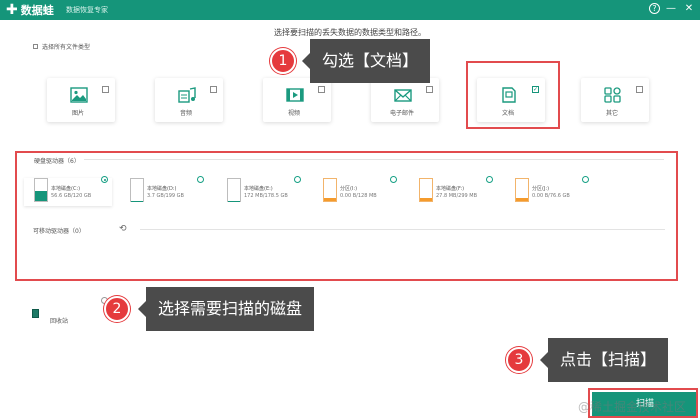 Image resolution: width=700 pixels, height=420 pixels. Describe the element at coordinates (71, 196) in the screenshot. I see `drive-size: 56.6 GB/120 GB` at that location.